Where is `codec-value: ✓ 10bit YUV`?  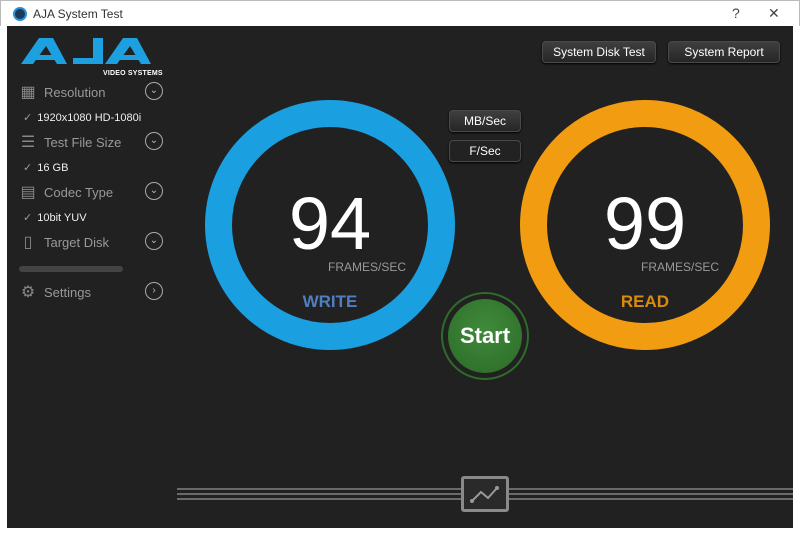 codec-value: ✓ 10bit YUV is located at coordinates (55, 217).